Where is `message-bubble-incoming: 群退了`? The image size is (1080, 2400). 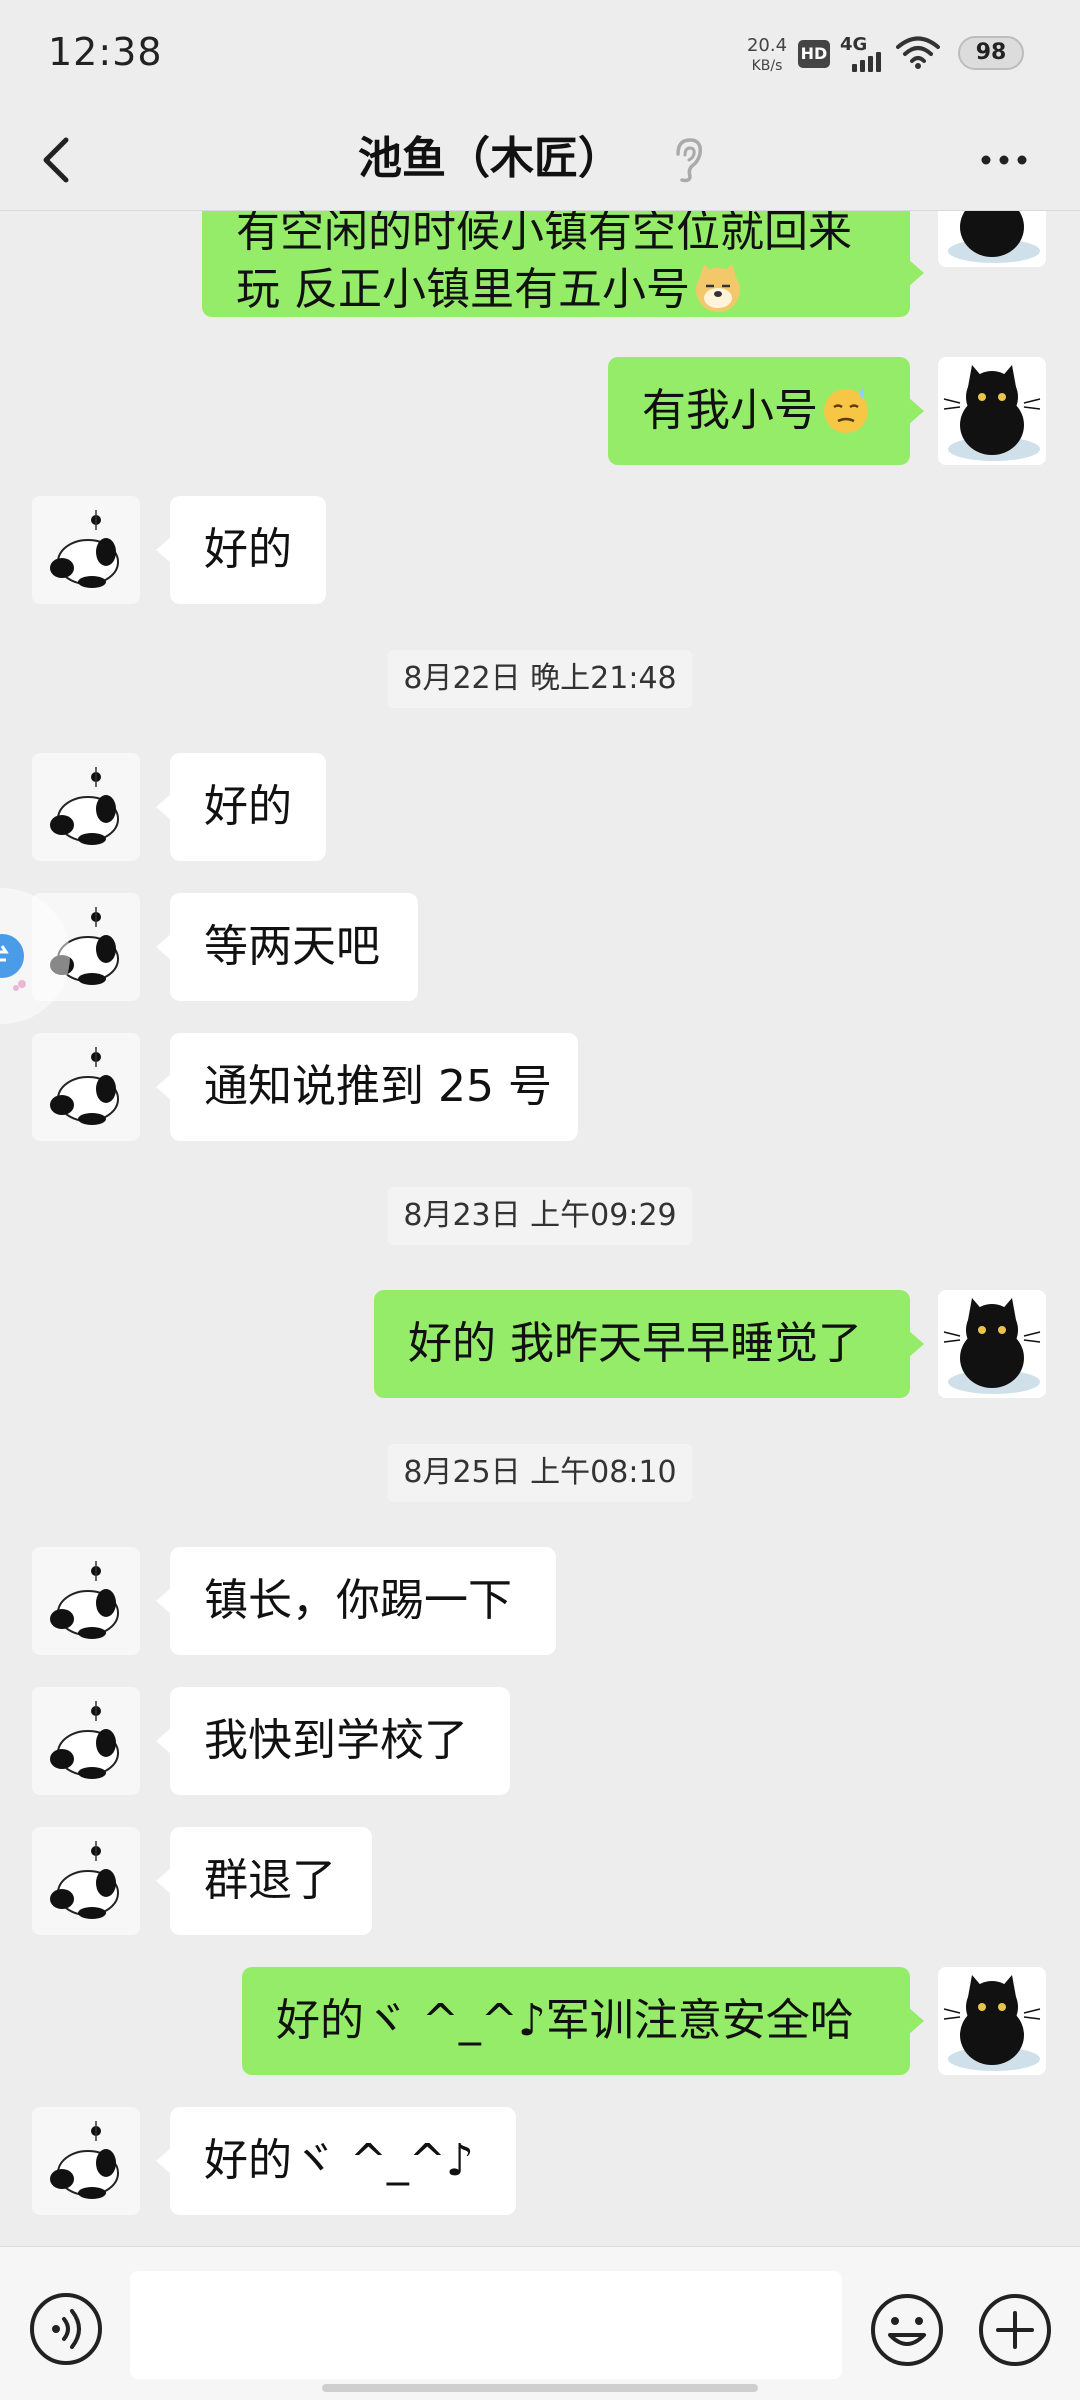 message-bubble-incoming: 群退了 is located at coordinates (264, 1881).